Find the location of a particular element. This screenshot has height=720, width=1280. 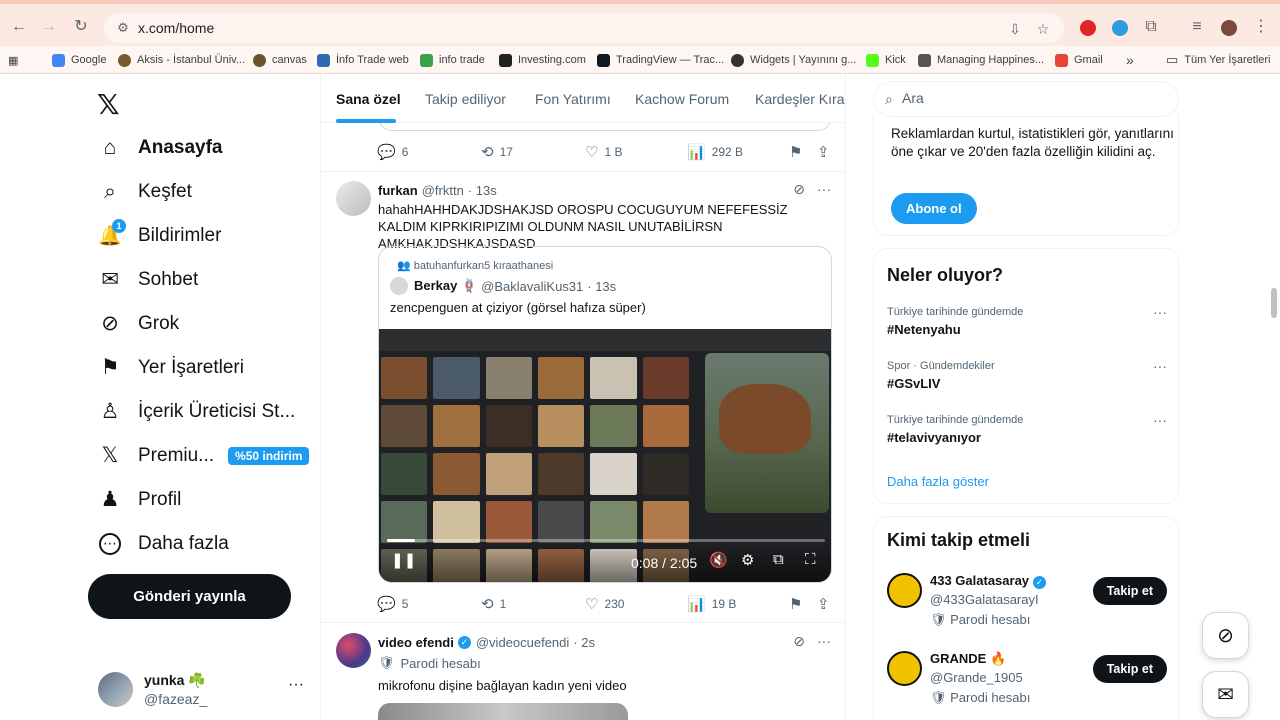

extension-icon is located at coordinates (1120, 28).